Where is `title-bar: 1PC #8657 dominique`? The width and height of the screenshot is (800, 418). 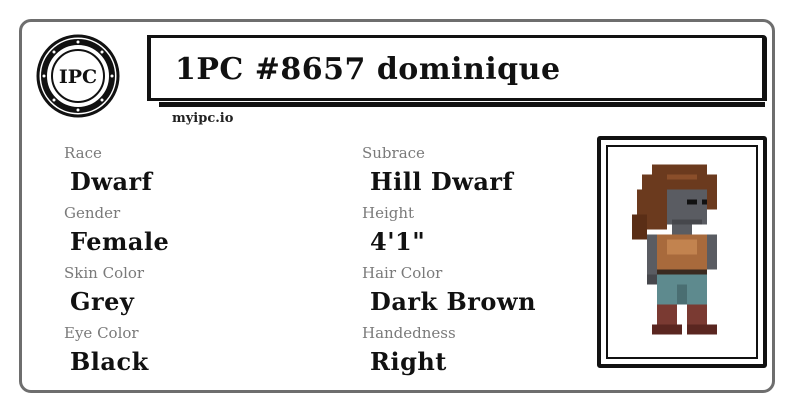 title-bar: 1PC #8657 dominique is located at coordinates (457, 71).